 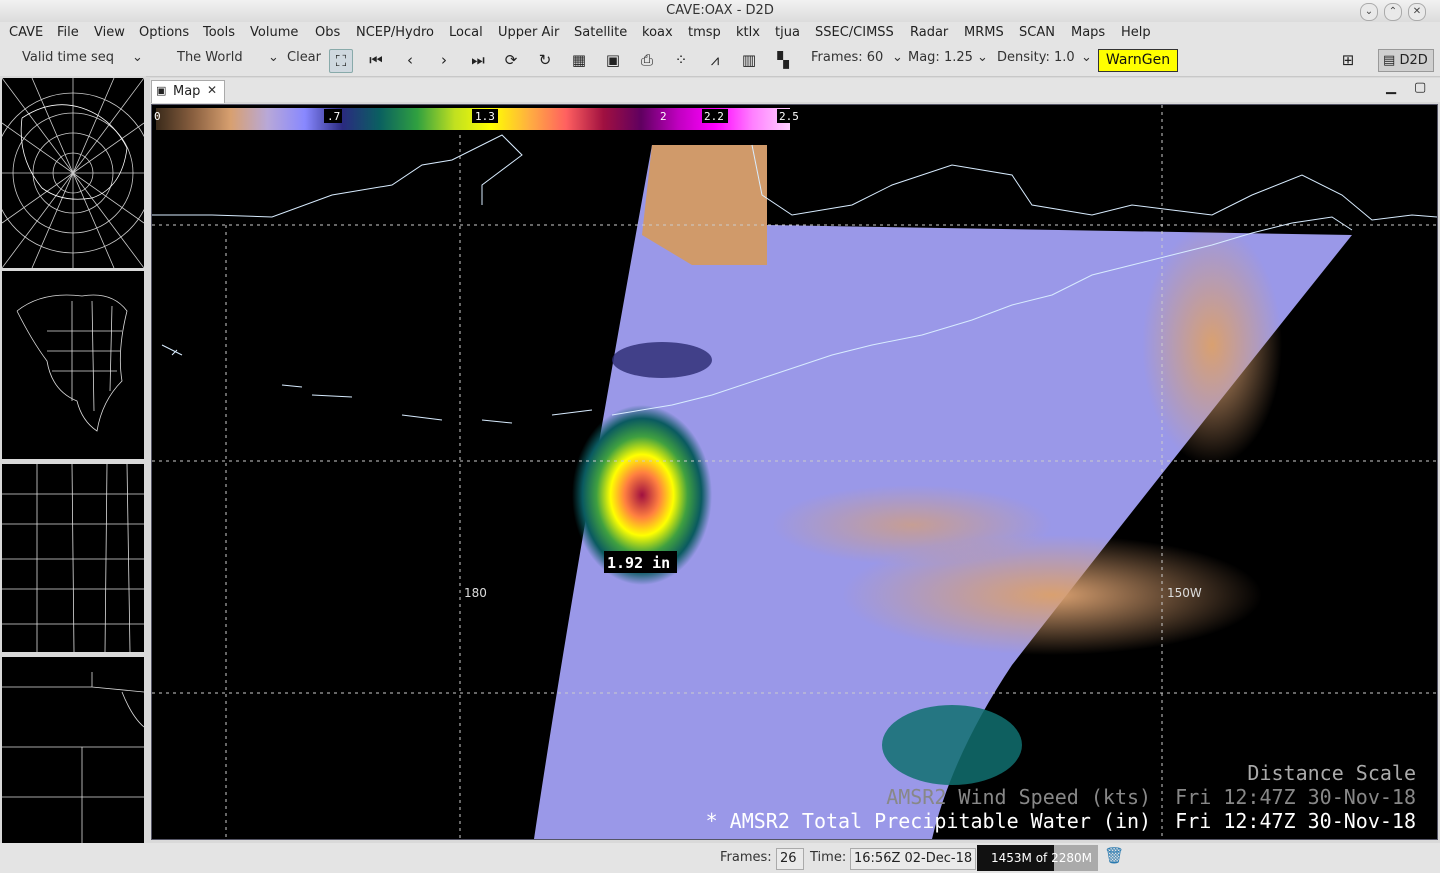 What do you see at coordinates (1037, 32) in the screenshot?
I see `menu-scan: SCAN` at bounding box center [1037, 32].